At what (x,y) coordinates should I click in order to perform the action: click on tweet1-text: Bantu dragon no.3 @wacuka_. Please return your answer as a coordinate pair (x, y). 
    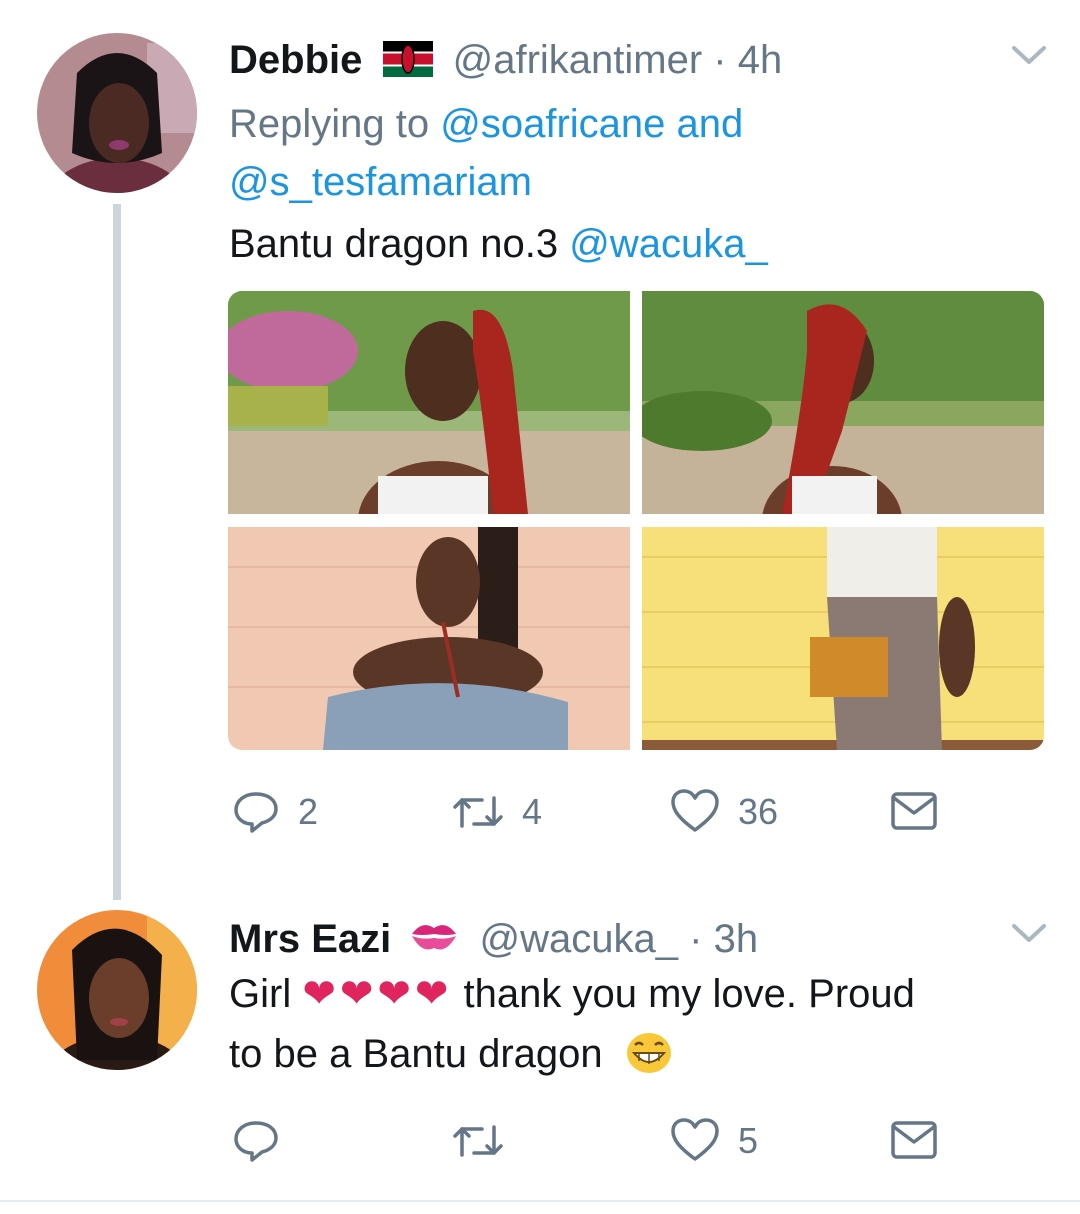
    Looking at the image, I should click on (498, 244).